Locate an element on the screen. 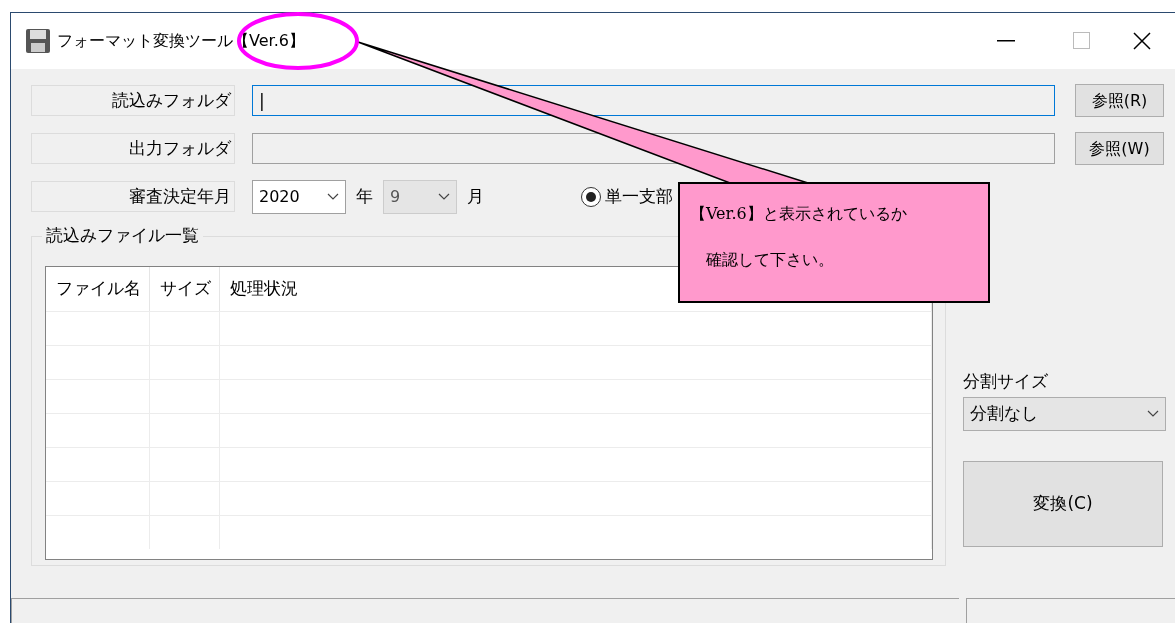  folder-path-field is located at coordinates (653, 148).